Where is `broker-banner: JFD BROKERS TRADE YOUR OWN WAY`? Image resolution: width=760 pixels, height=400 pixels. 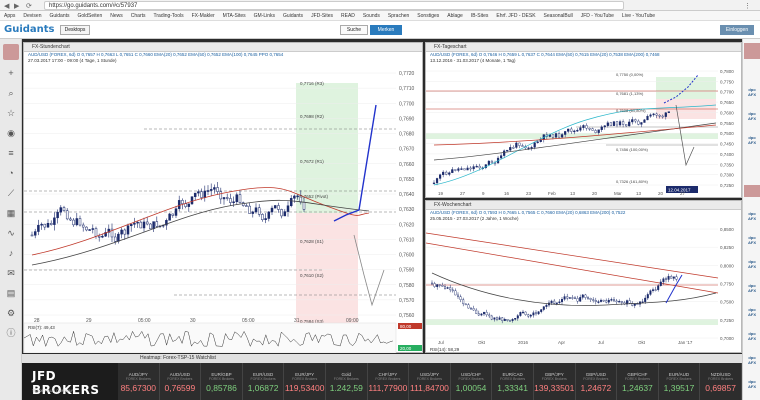 broker-banner: JFD BROKERS TRADE YOUR OWN WAY is located at coordinates (70, 381).